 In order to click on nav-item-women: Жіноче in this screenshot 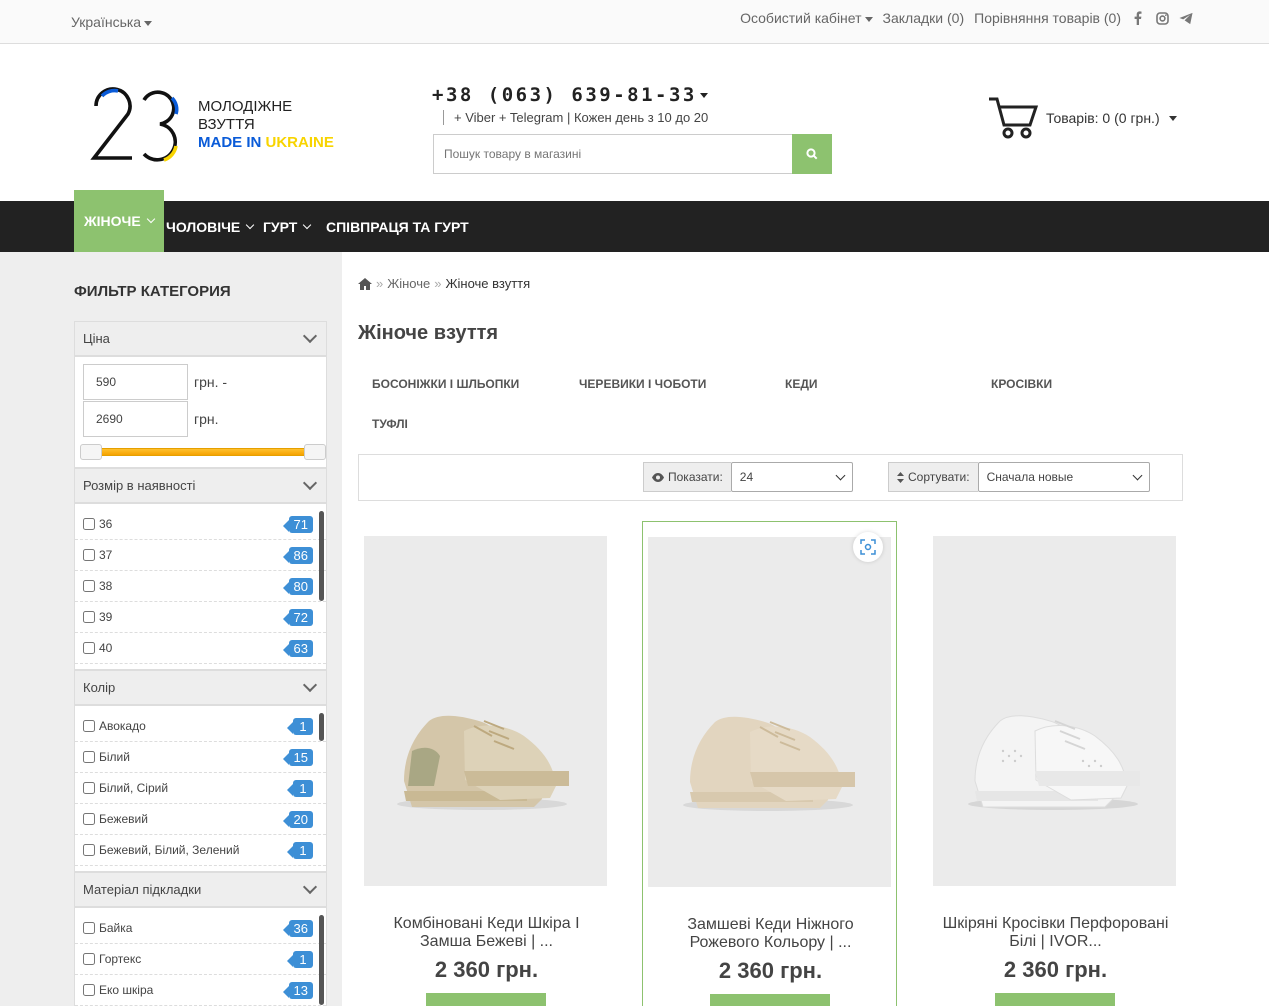, I will do `click(119, 221)`.